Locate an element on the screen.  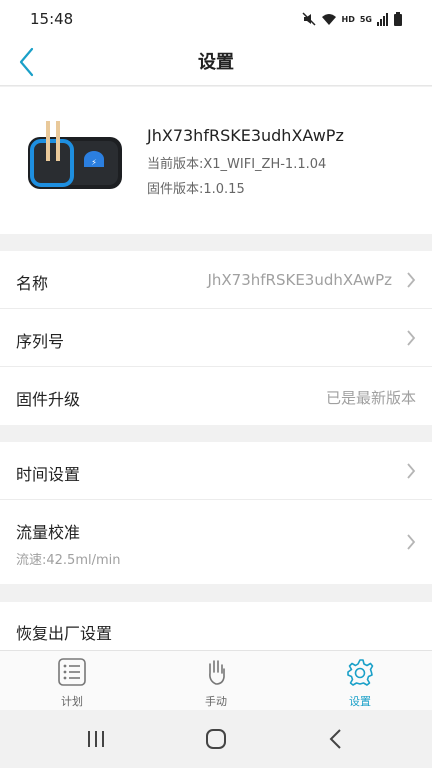
home-icon is located at coordinates (216, 739).